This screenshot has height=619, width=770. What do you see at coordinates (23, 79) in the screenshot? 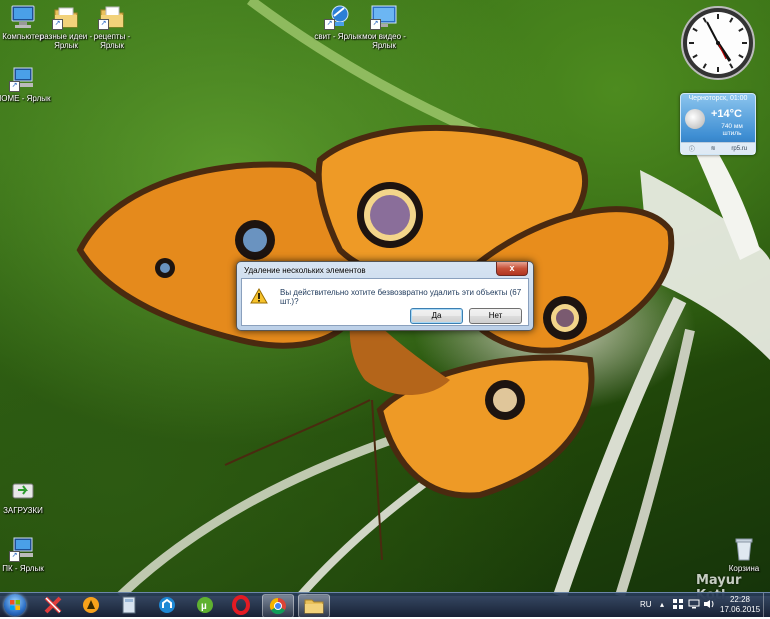
I see `network-computer-icon: ↗` at bounding box center [23, 79].